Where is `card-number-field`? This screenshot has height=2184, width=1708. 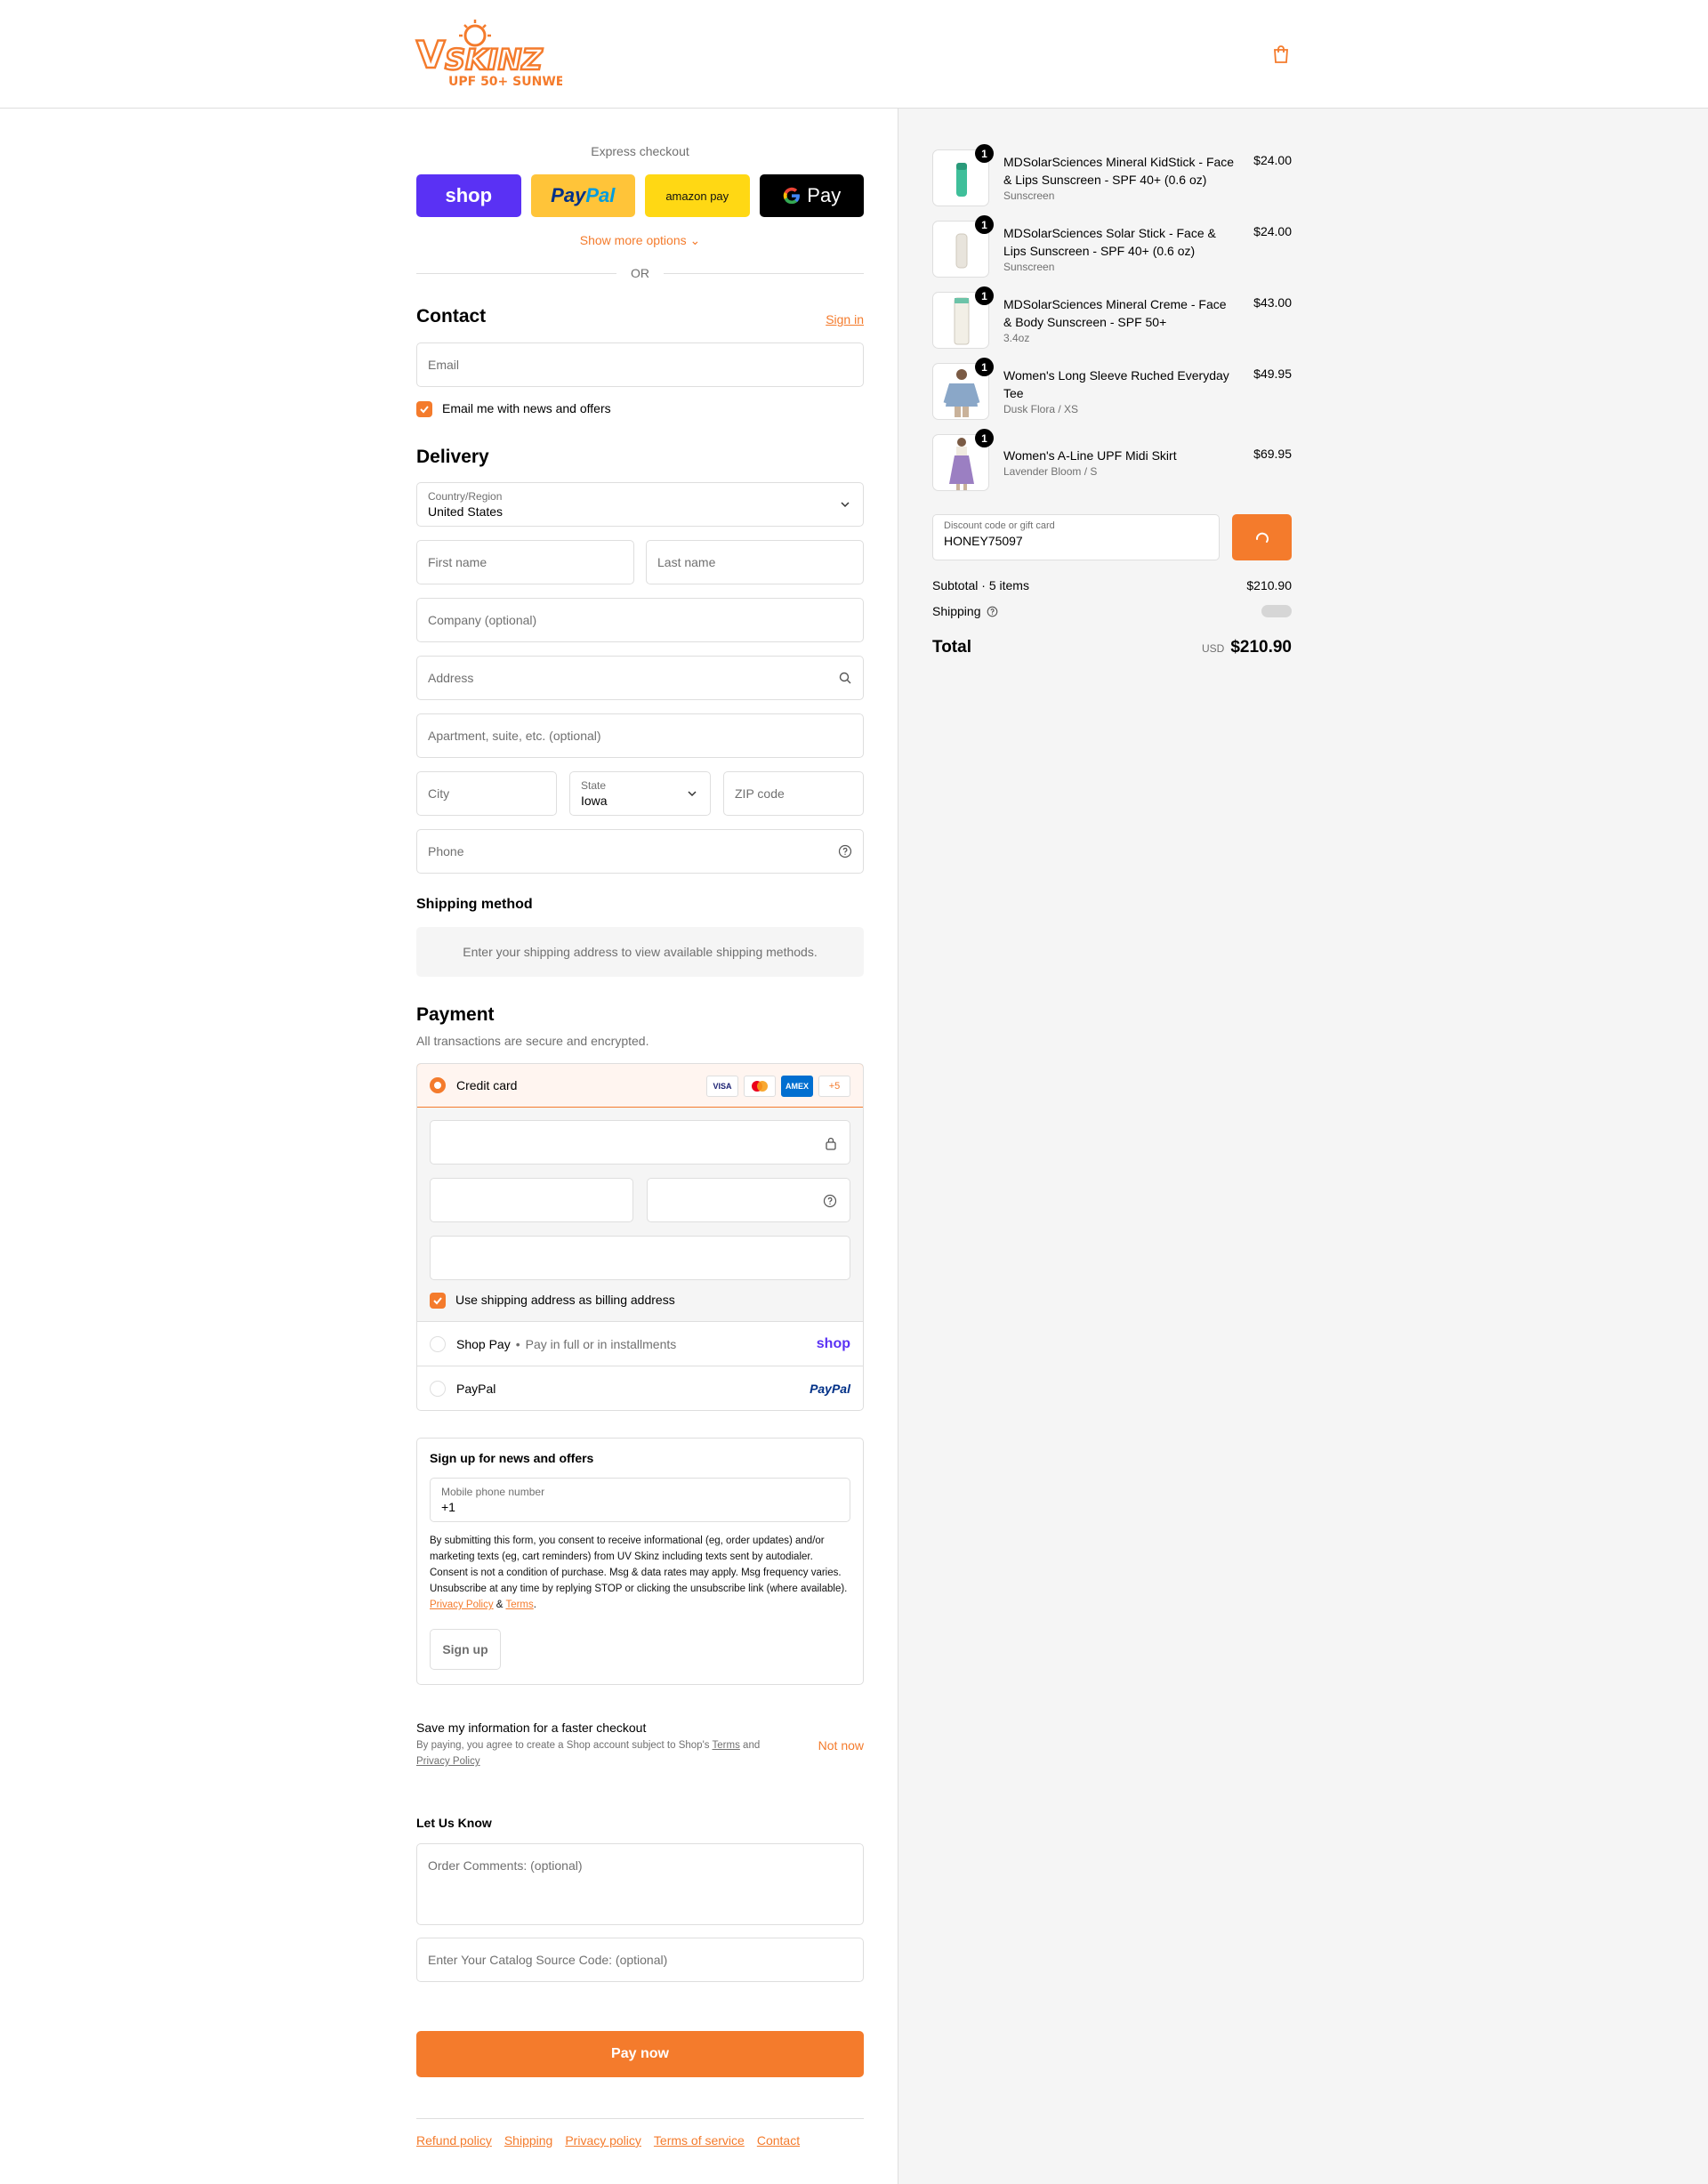 card-number-field is located at coordinates (640, 1142).